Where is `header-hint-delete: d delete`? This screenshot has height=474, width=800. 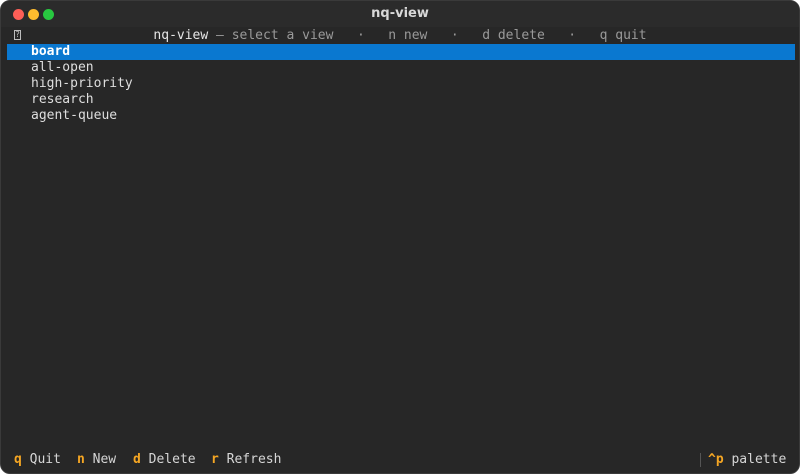 header-hint-delete: d delete is located at coordinates (513, 35).